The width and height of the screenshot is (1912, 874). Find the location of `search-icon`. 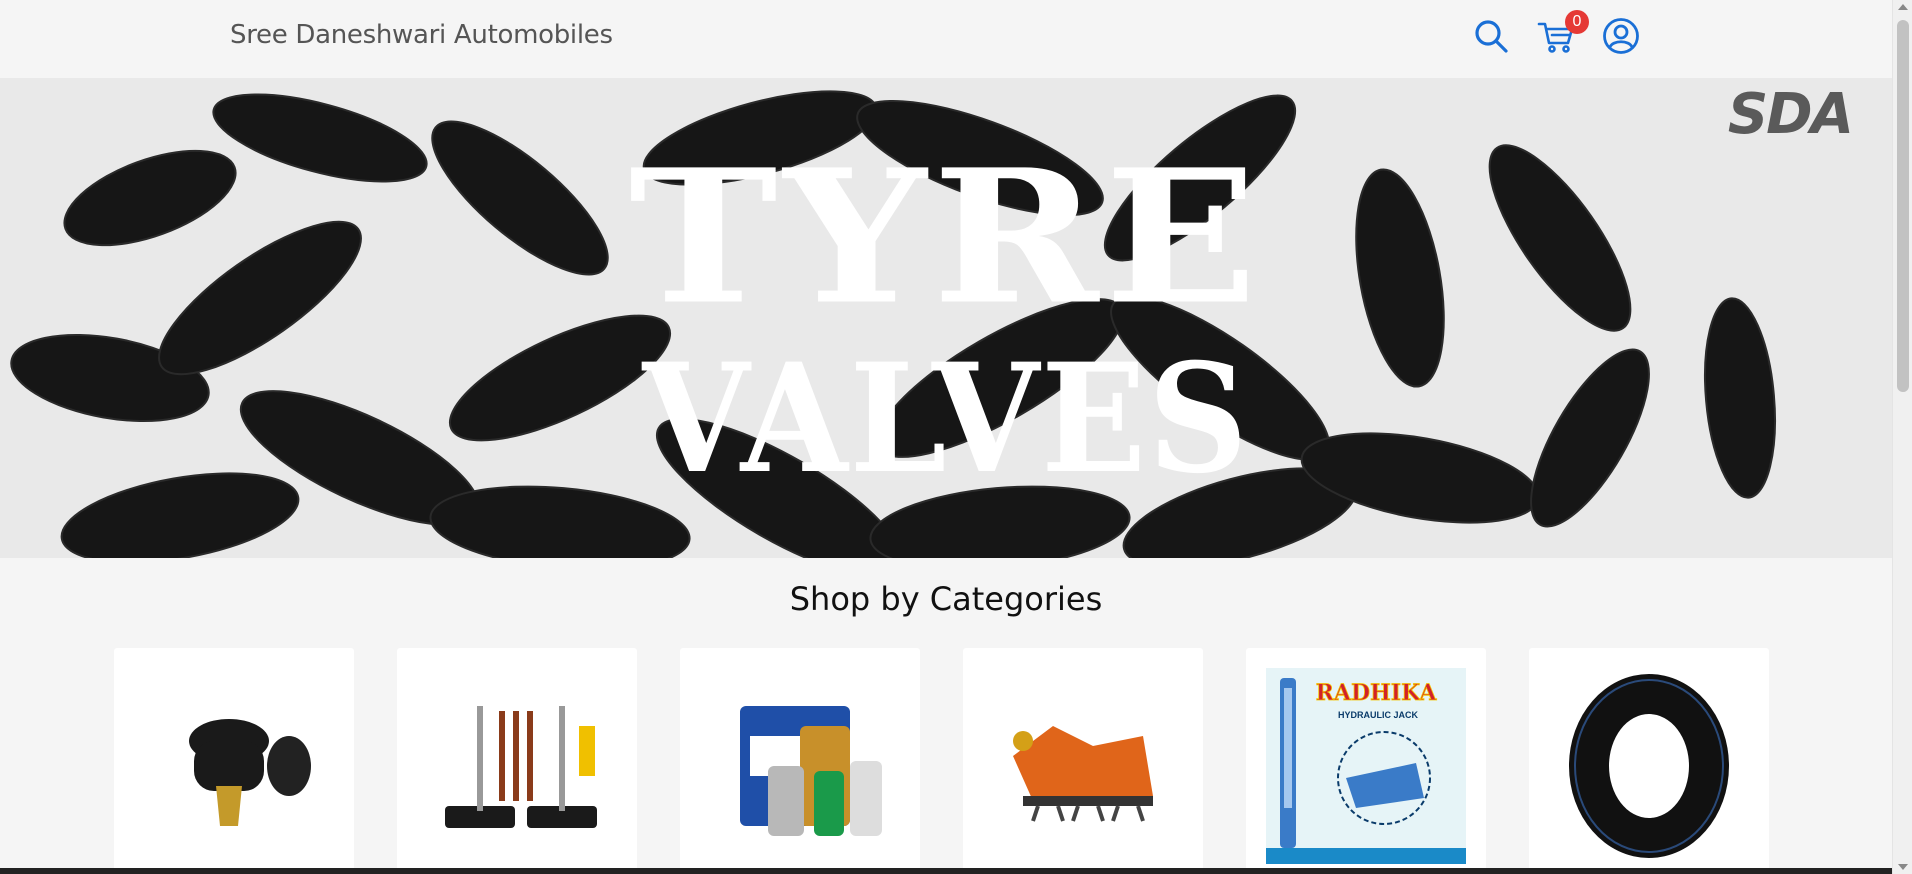

search-icon is located at coordinates (1491, 36).